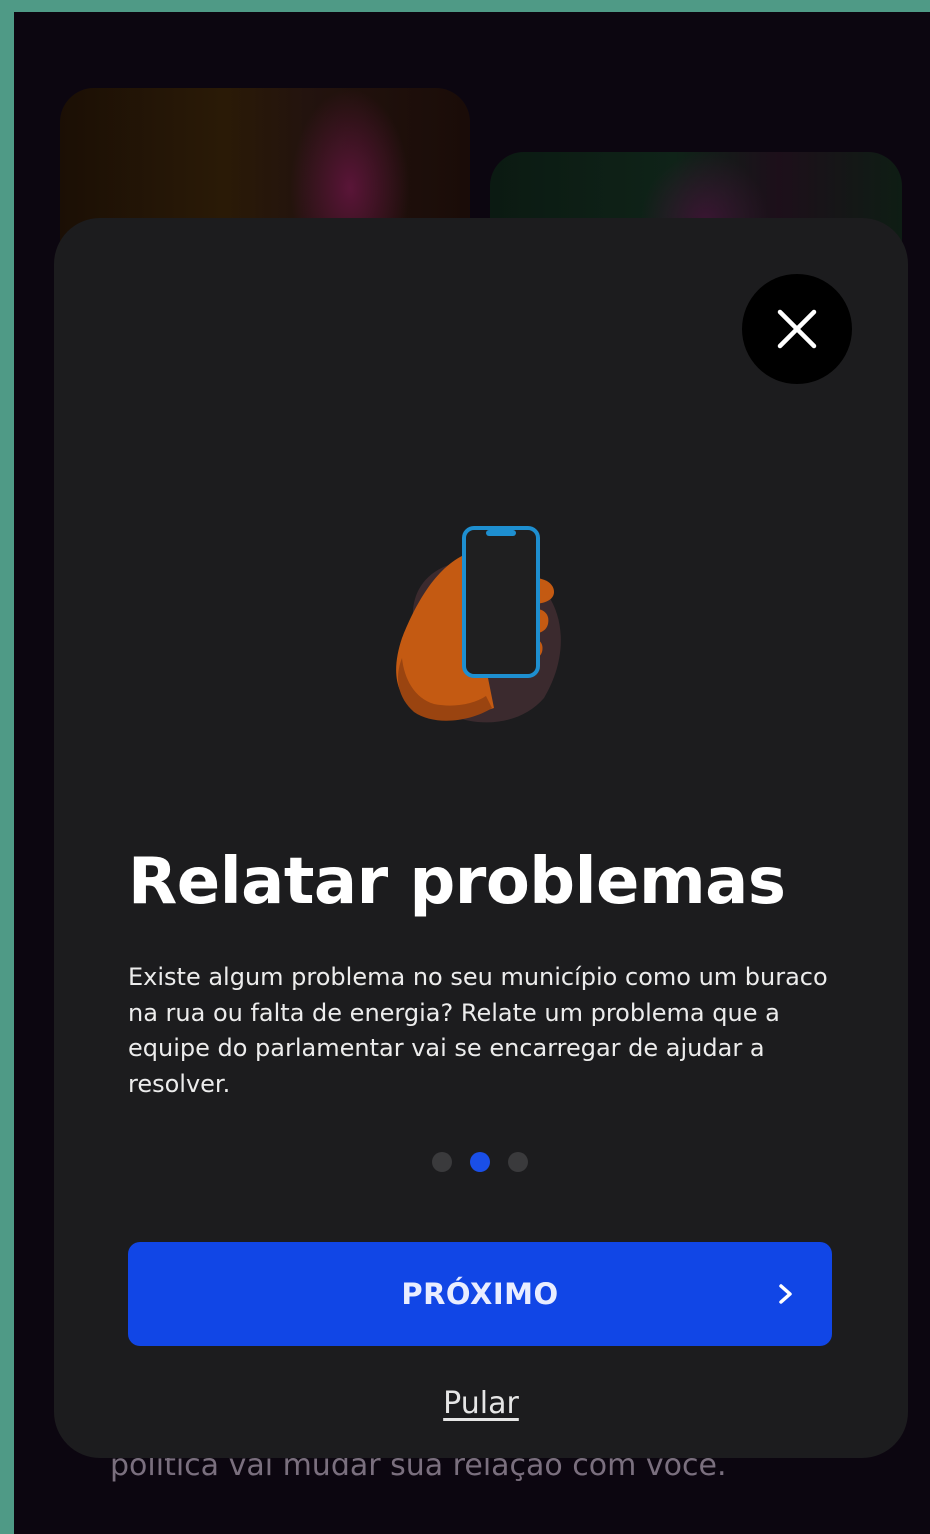 This screenshot has height=1534, width=930. I want to click on next-button-label: PRÓXIMO, so click(480, 1294).